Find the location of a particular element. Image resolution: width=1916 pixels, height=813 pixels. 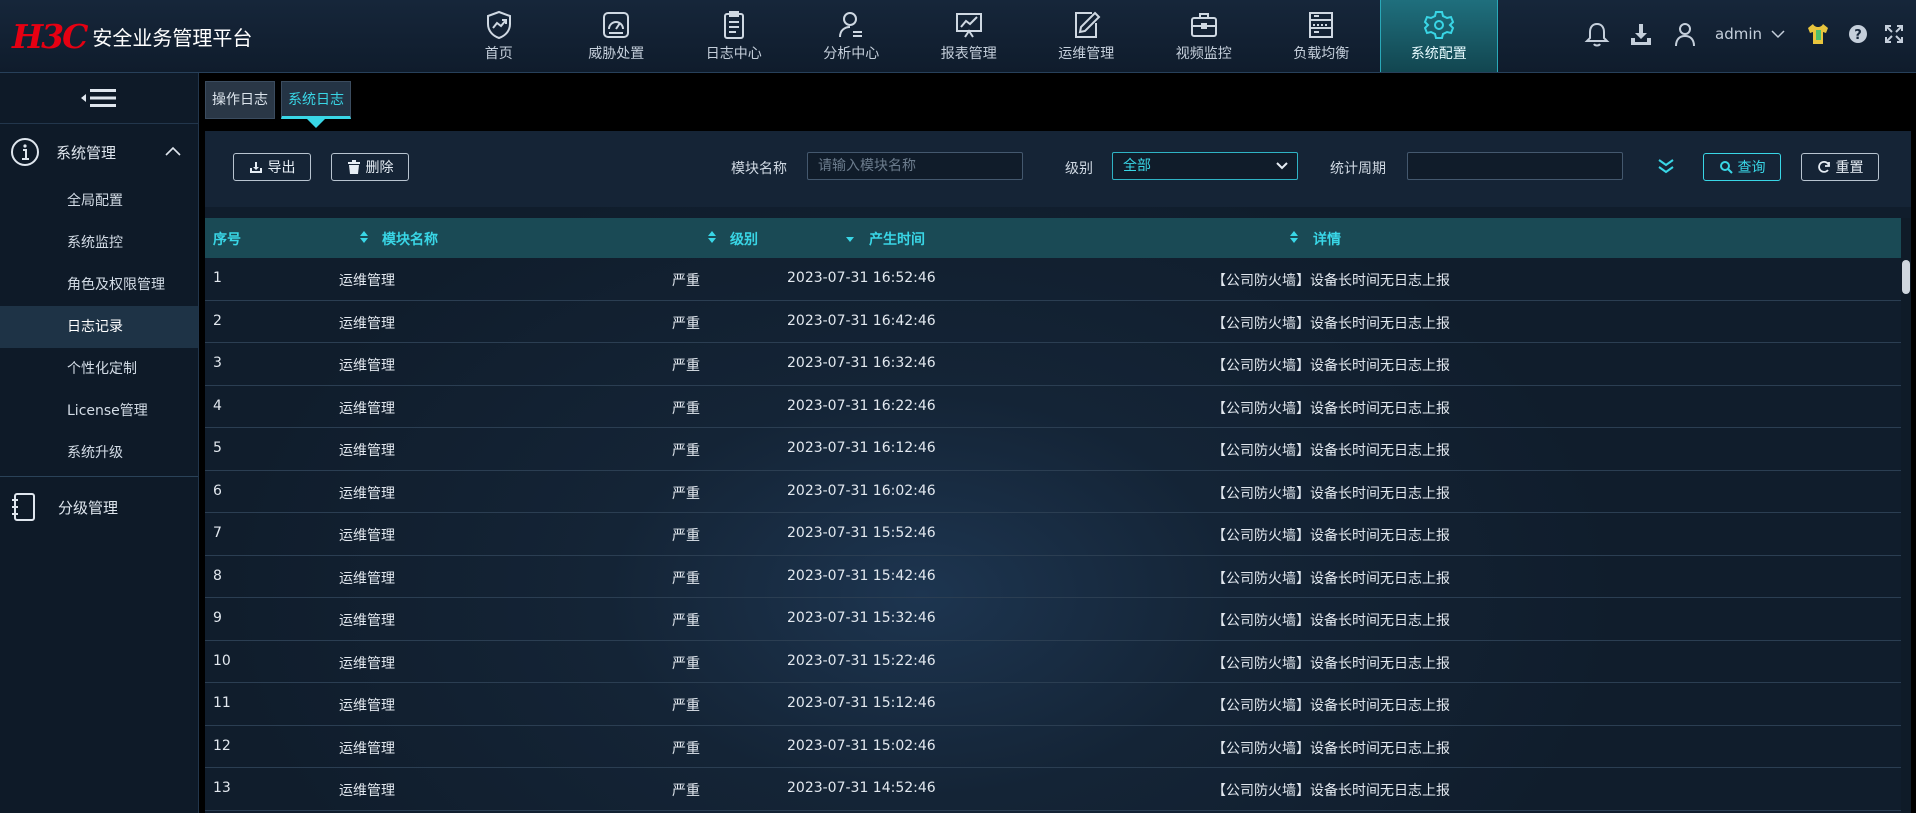

module-name-input: 请输入模块名称 is located at coordinates (915, 166).